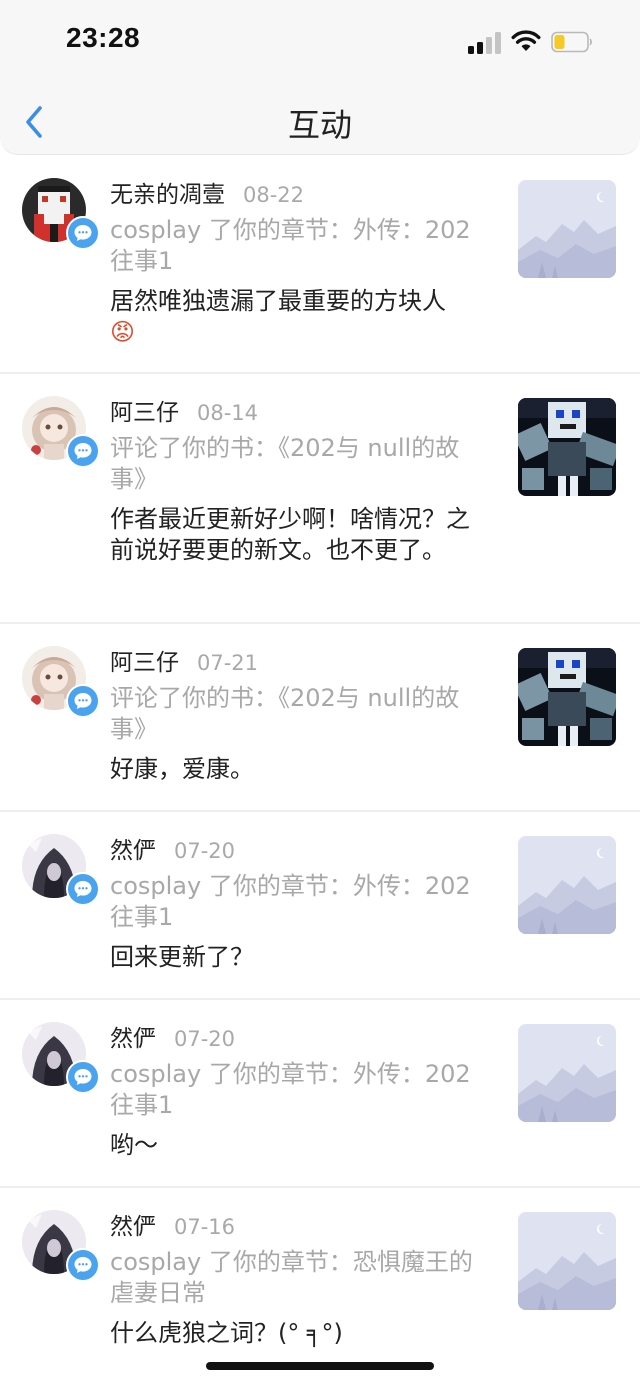 The height and width of the screenshot is (1385, 640). I want to click on message-text: 什么虎狼之词？(° ╕°), so click(226, 1333).